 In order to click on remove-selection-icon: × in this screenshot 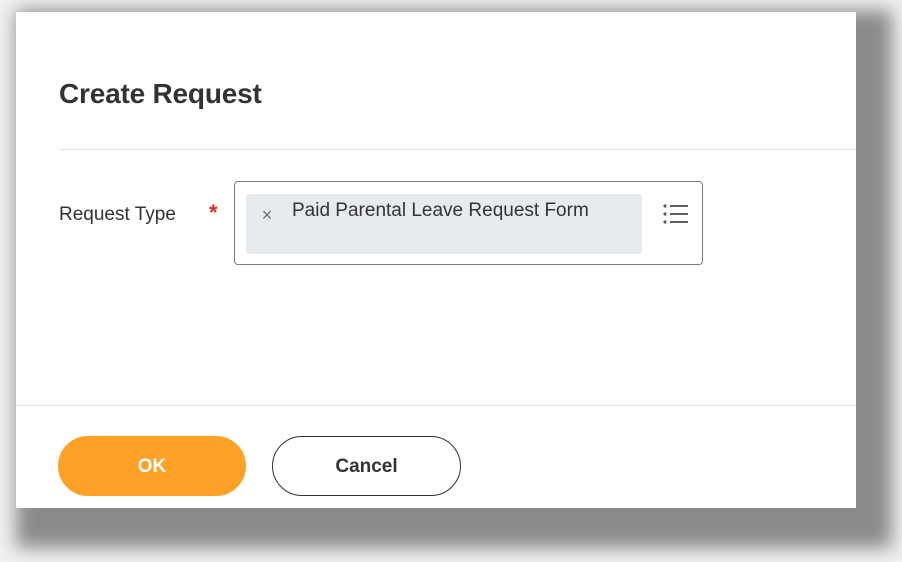, I will do `click(267, 215)`.